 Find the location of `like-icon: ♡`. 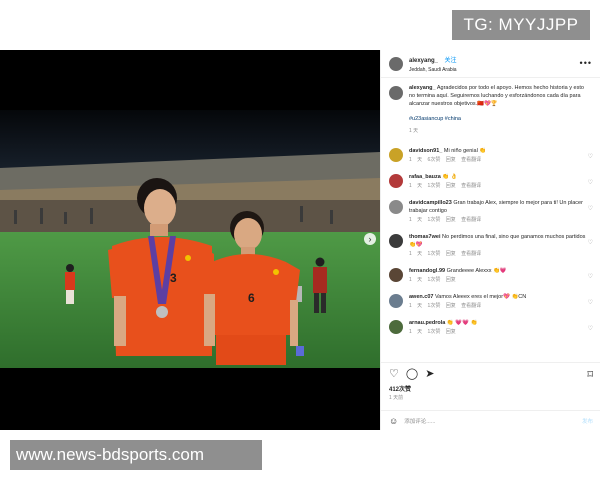

like-icon: ♡ is located at coordinates (394, 374).